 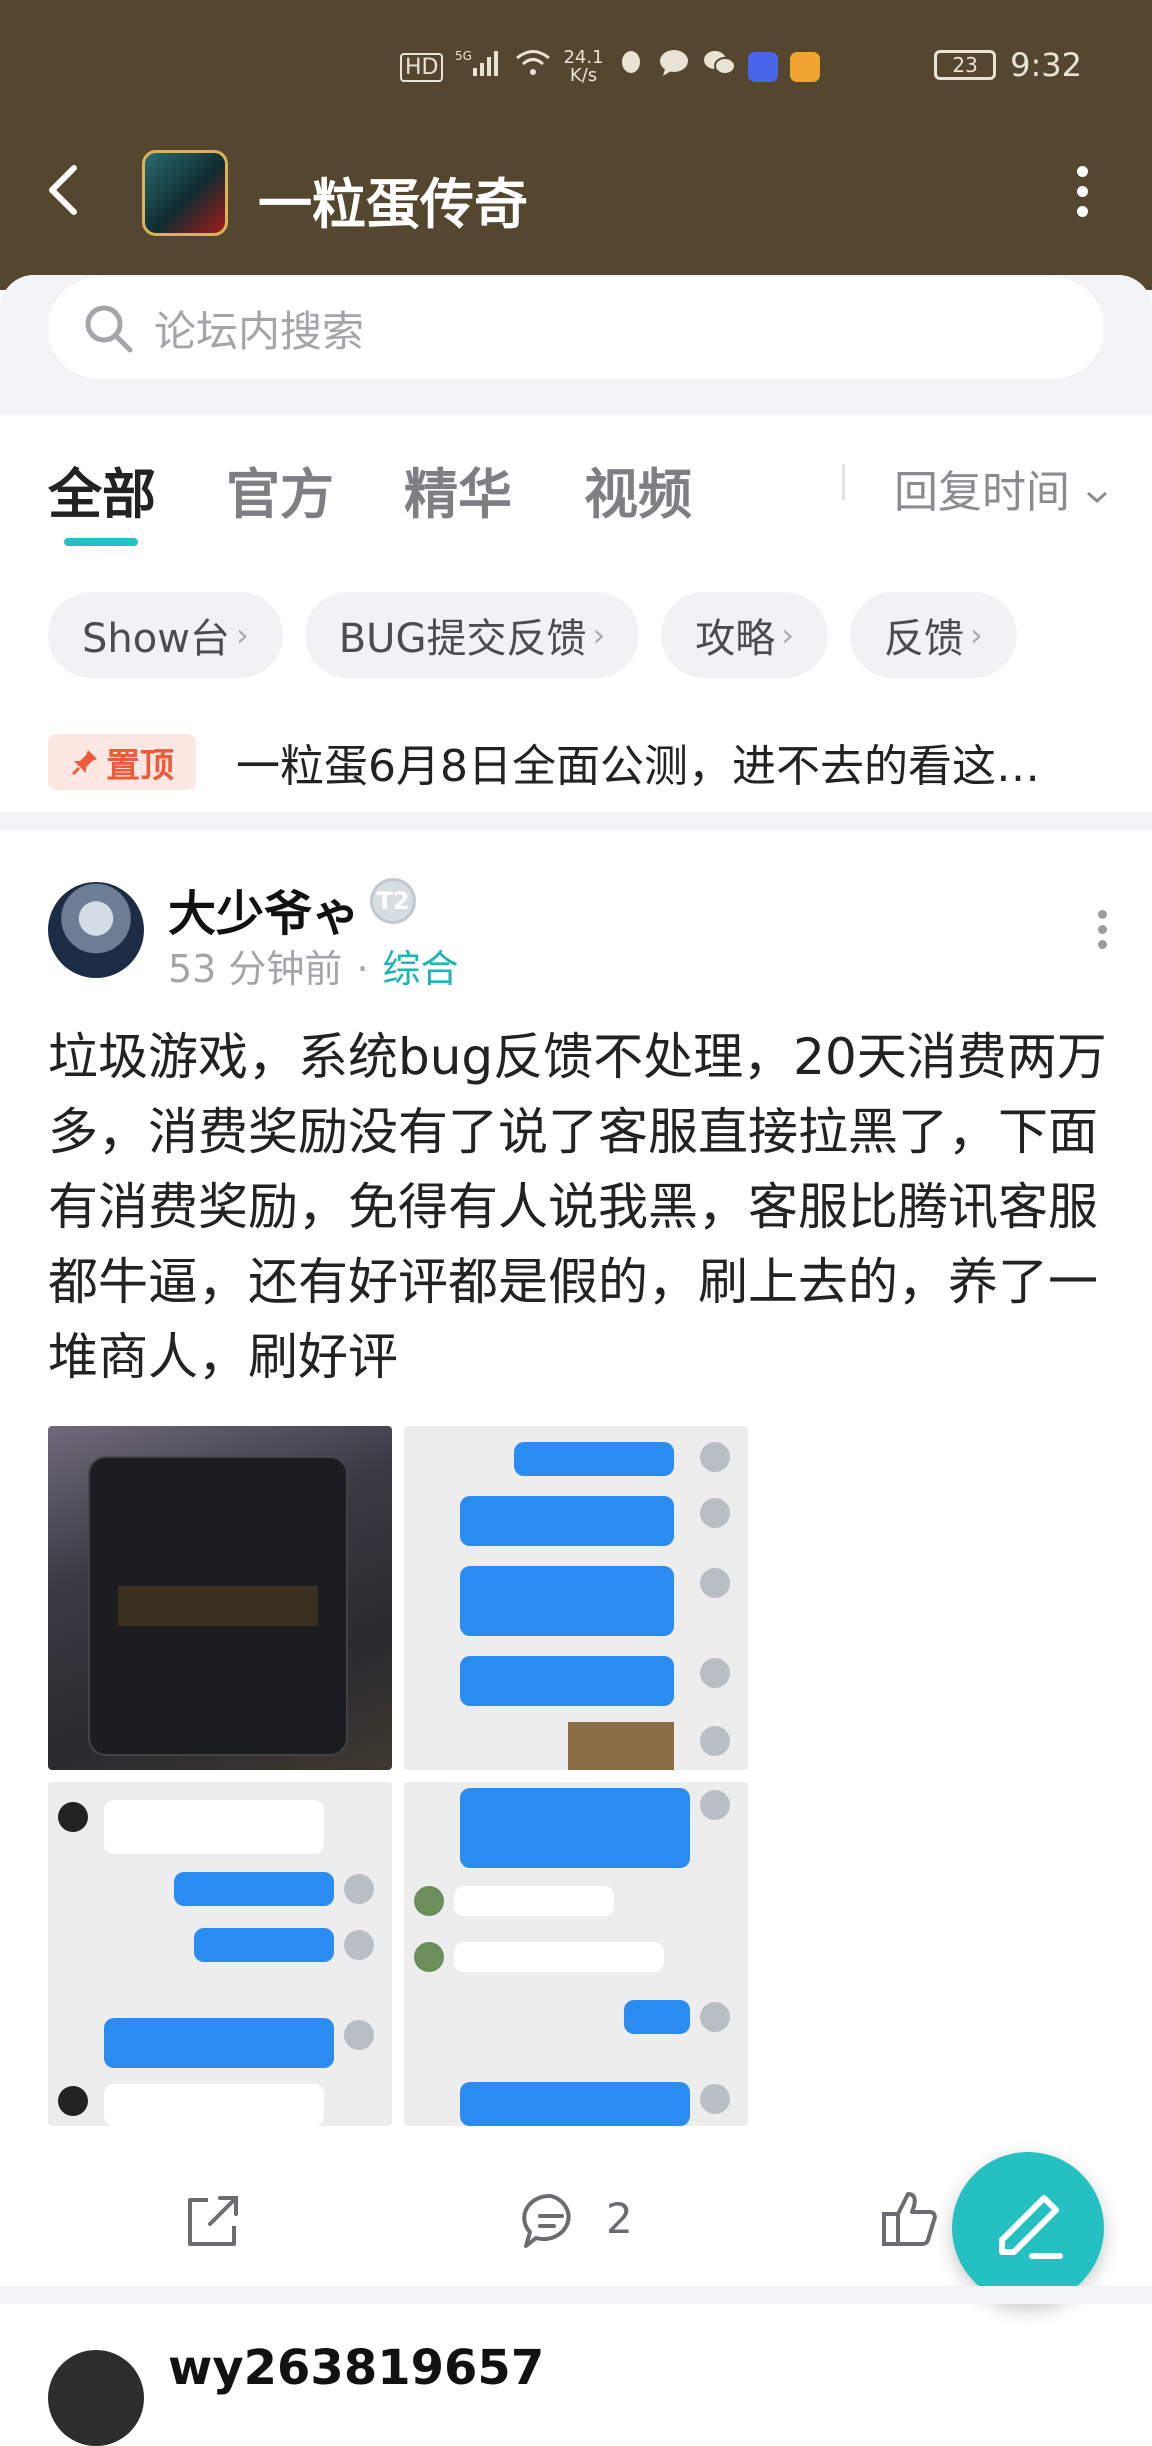 What do you see at coordinates (1031, 2227) in the screenshot?
I see `pen-icon` at bounding box center [1031, 2227].